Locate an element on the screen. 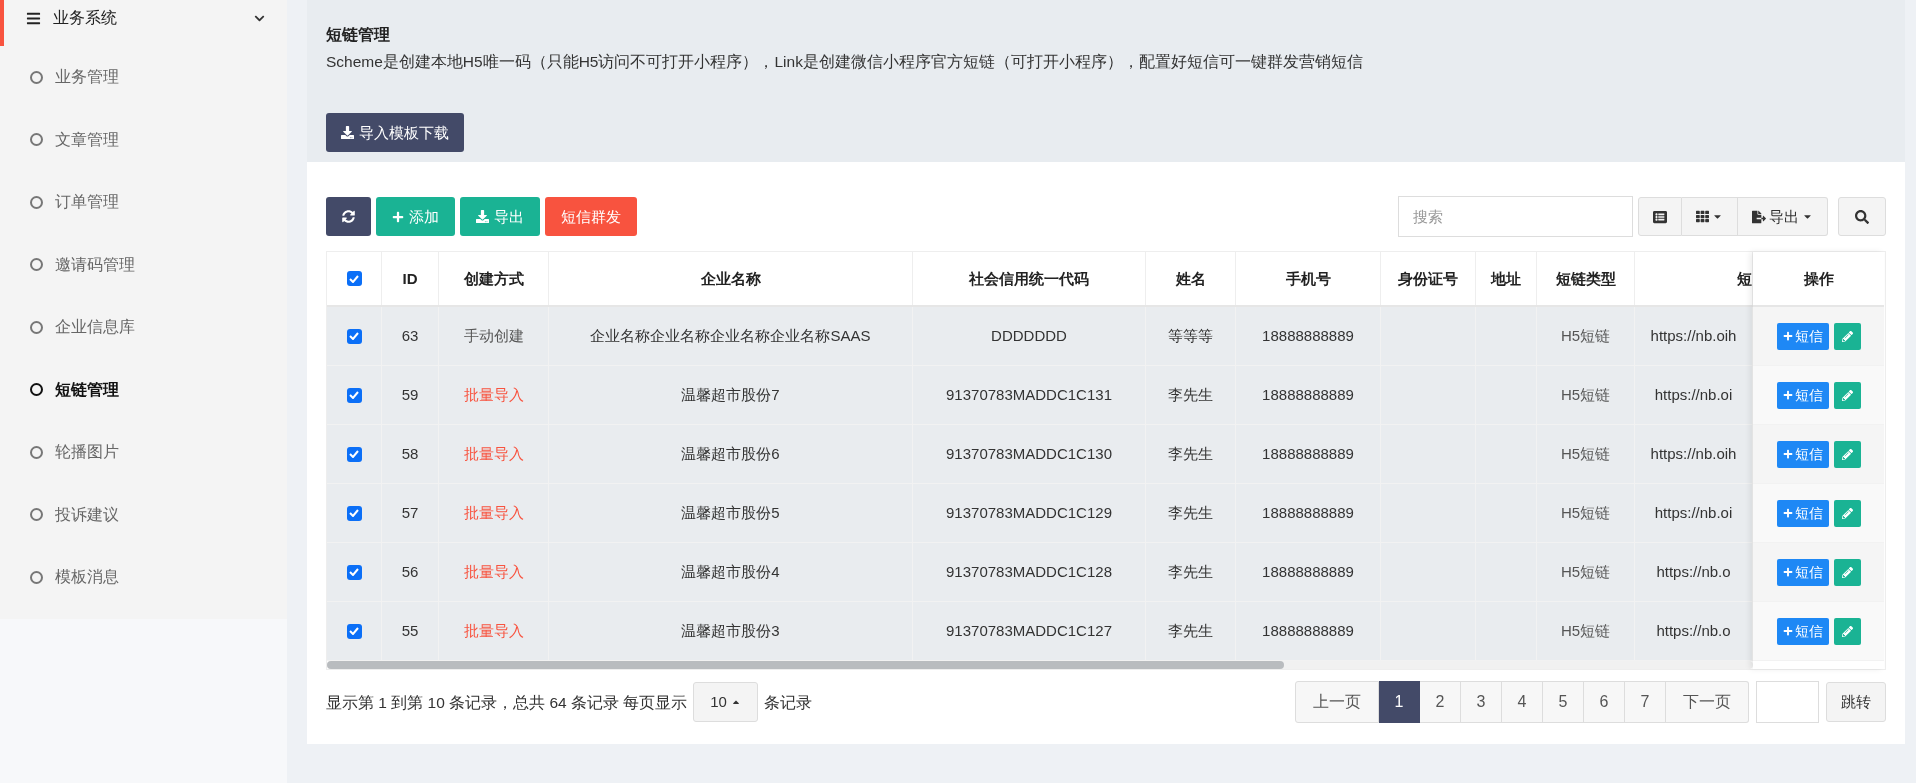 Image resolution: width=1916 pixels, height=783 pixels. table-cell-text: 56 is located at coordinates (410, 572).